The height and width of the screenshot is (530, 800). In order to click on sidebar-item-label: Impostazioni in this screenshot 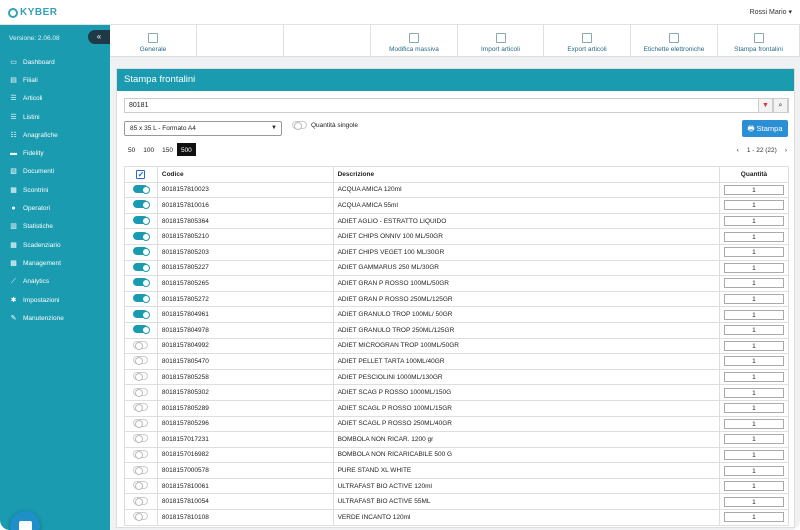, I will do `click(41, 300)`.